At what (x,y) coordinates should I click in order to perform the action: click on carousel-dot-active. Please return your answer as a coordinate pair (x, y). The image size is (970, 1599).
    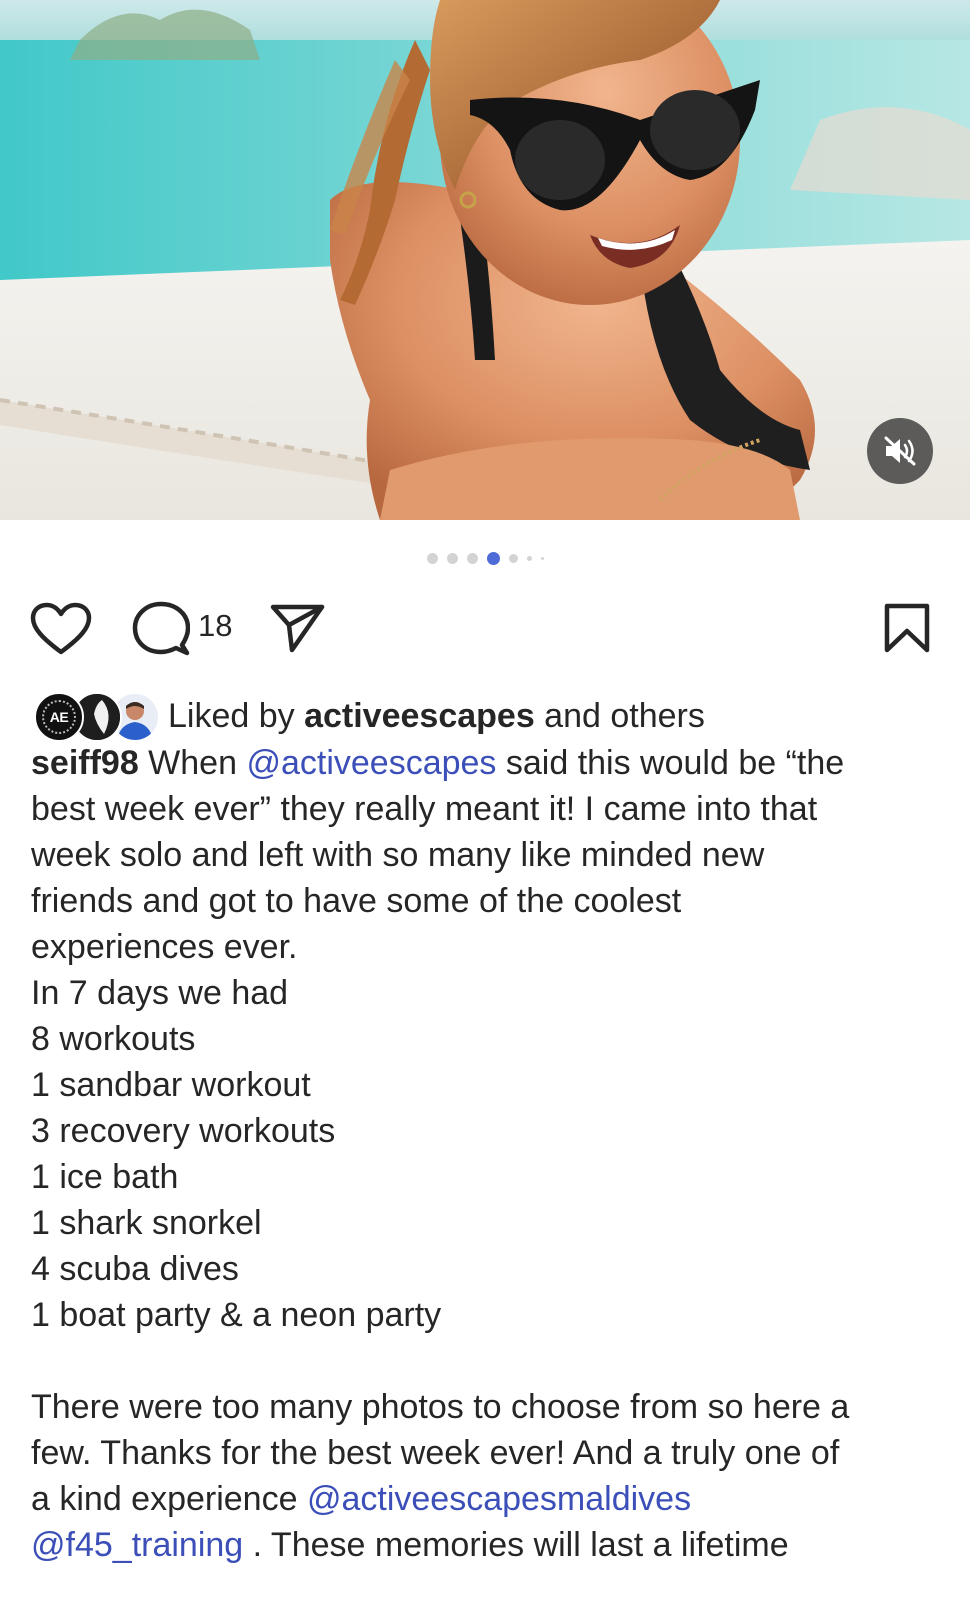
    Looking at the image, I should click on (493, 558).